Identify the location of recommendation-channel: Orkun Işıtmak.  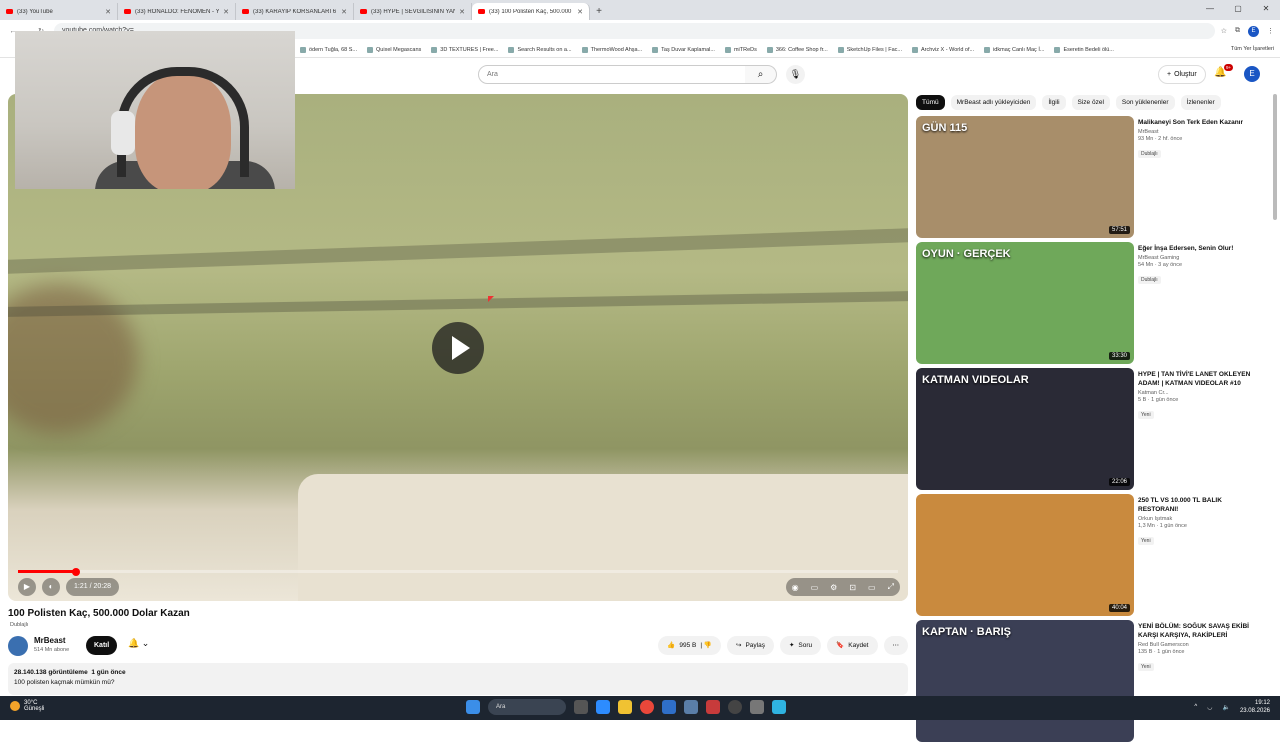
(1201, 519).